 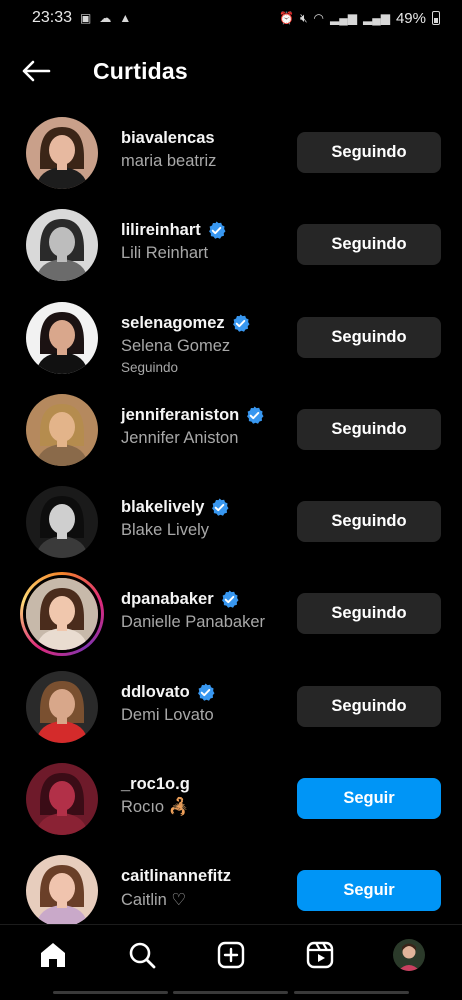 I want to click on carrier-icon: ▲, so click(x=125, y=18).